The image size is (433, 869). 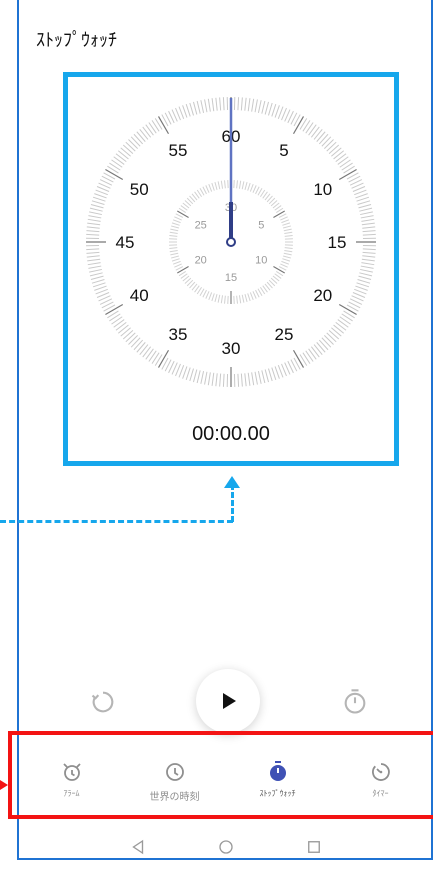 I want to click on inner-dial-label: 25, so click(x=201, y=226).